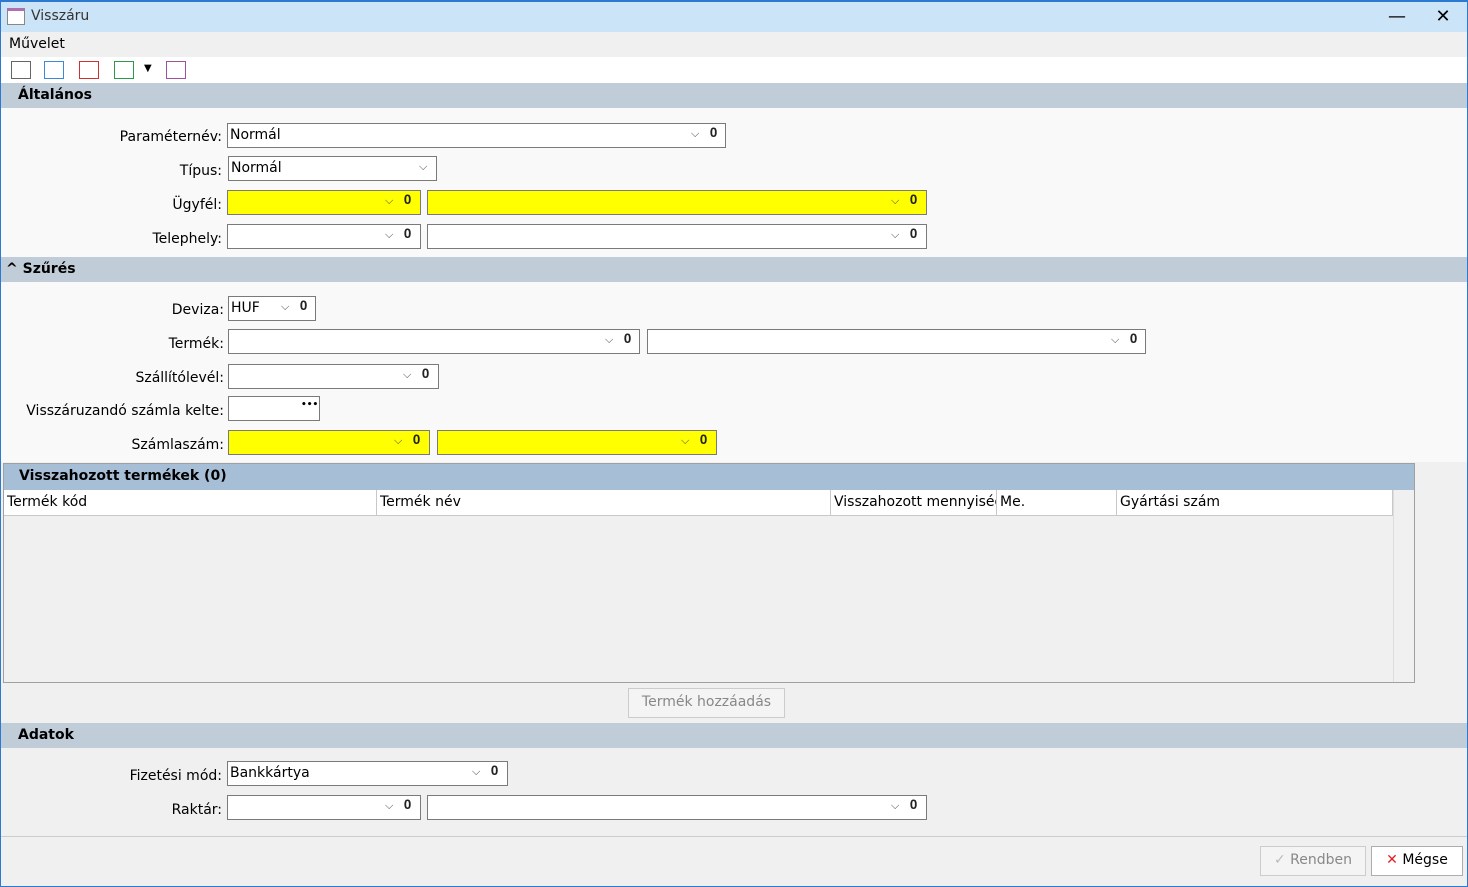  Describe the element at coordinates (434, 341) in the screenshot. I see `product-code-select: ⌵ 𝟎` at that location.